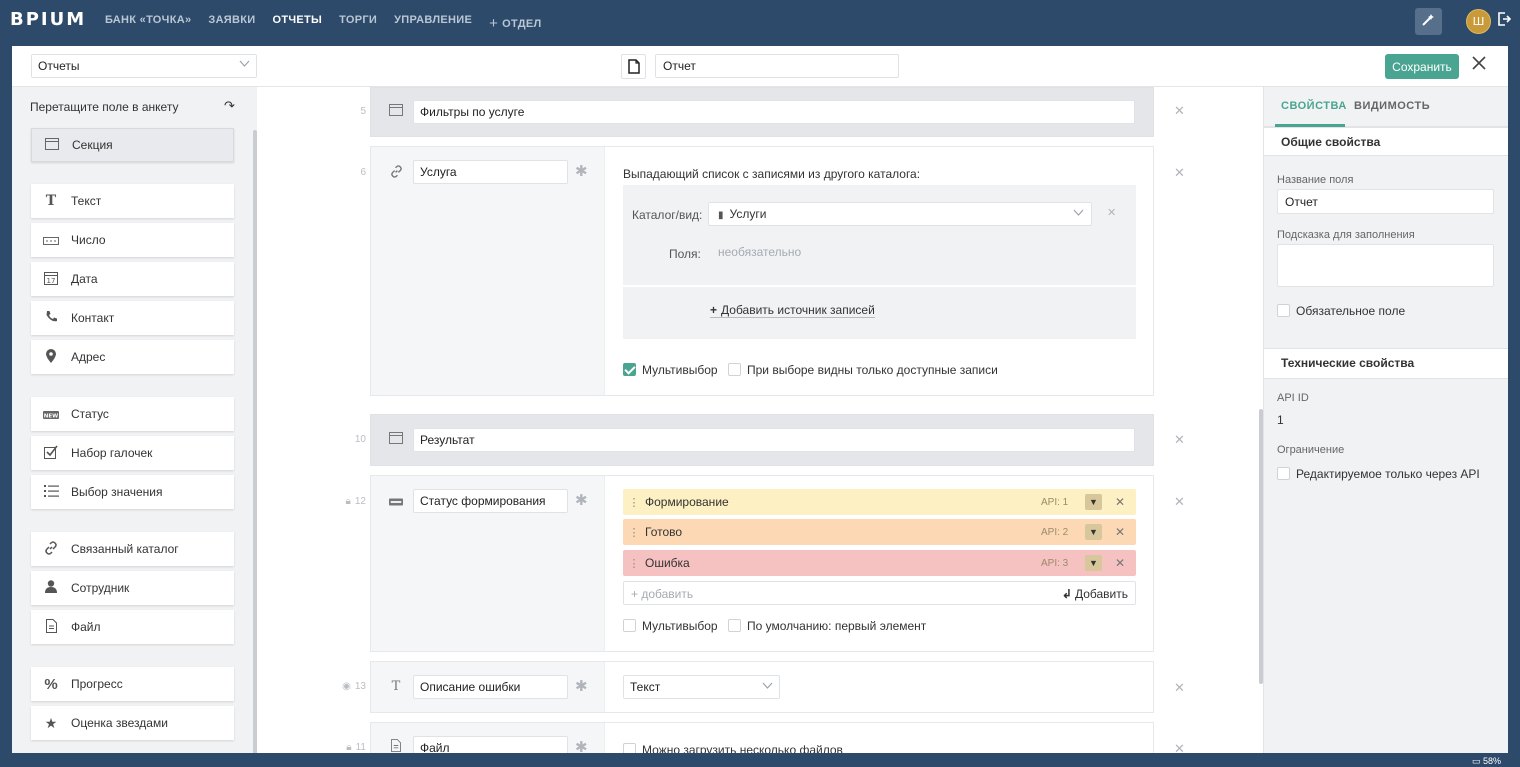 Image resolution: width=1520 pixels, height=767 pixels. Describe the element at coordinates (777, 66) in the screenshot. I see `catalog-title-input: Отчет` at that location.